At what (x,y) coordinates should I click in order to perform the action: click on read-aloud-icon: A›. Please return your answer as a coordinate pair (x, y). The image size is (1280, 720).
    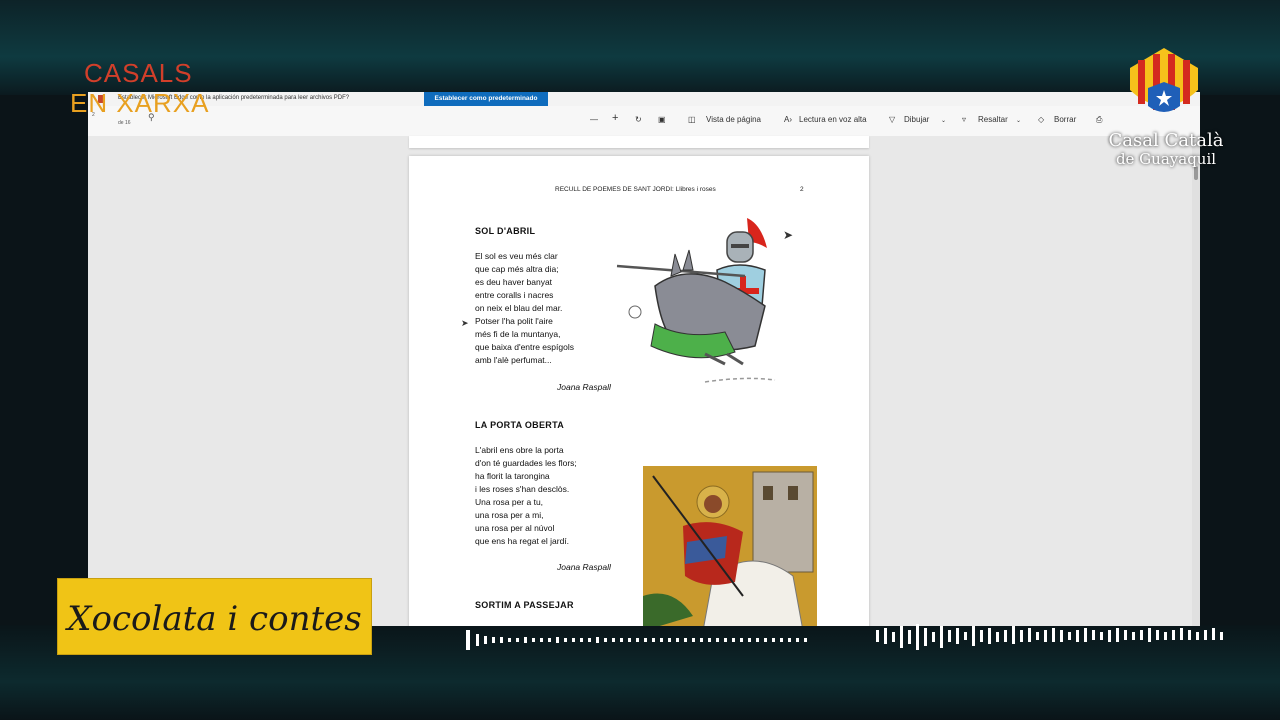
    Looking at the image, I should click on (788, 119).